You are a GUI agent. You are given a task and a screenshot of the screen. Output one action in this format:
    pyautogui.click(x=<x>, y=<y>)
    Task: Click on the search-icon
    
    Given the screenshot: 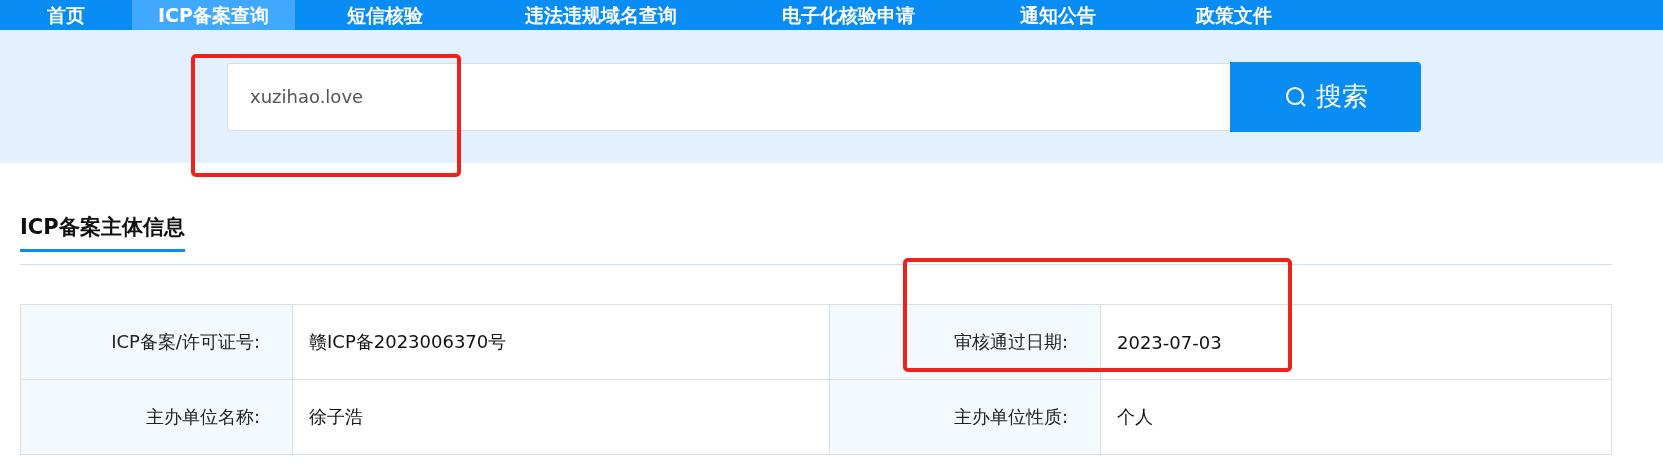 What is the action you would take?
    pyautogui.click(x=1295, y=96)
    